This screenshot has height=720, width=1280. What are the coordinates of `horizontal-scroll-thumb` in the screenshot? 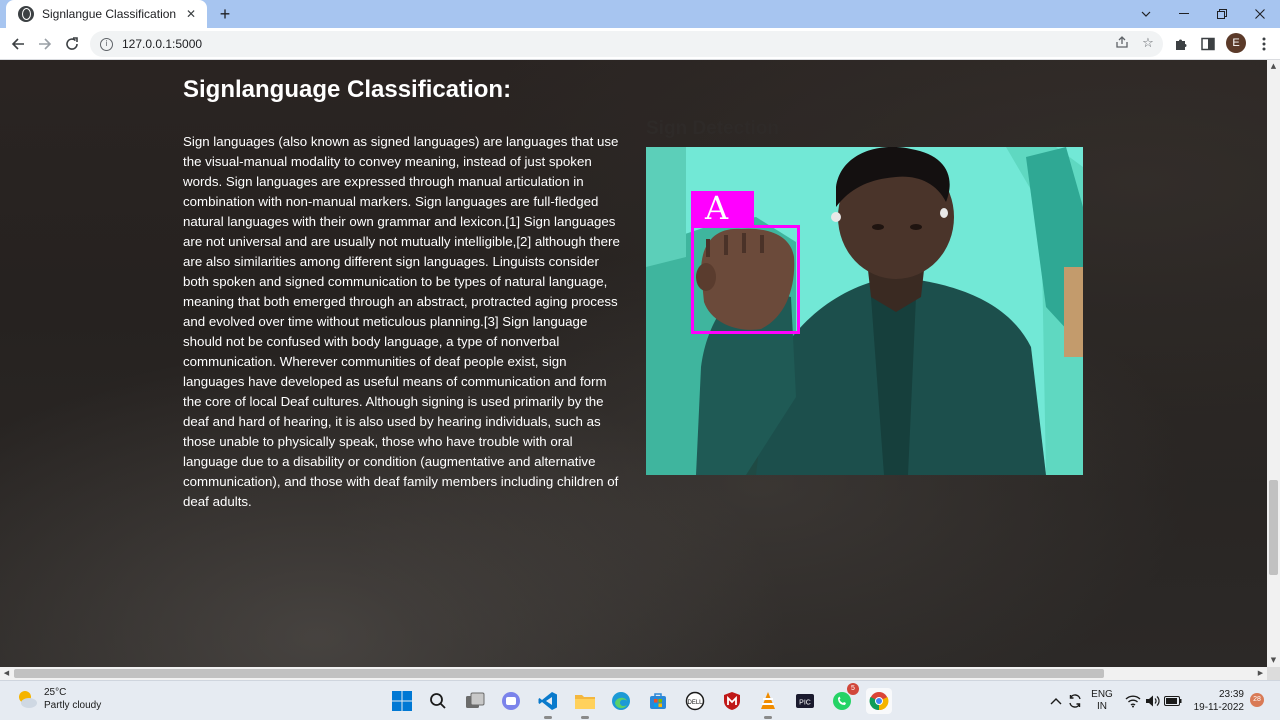 It's located at (559, 673).